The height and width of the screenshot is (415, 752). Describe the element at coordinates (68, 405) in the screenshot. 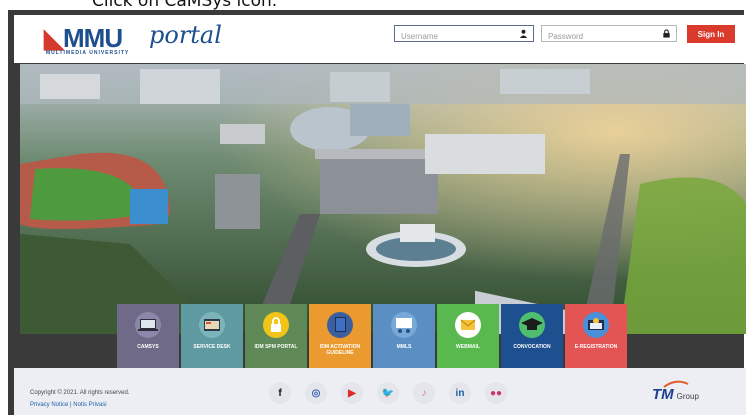

I see `privacy-links: Privacy Notice | Notis Privasi` at that location.